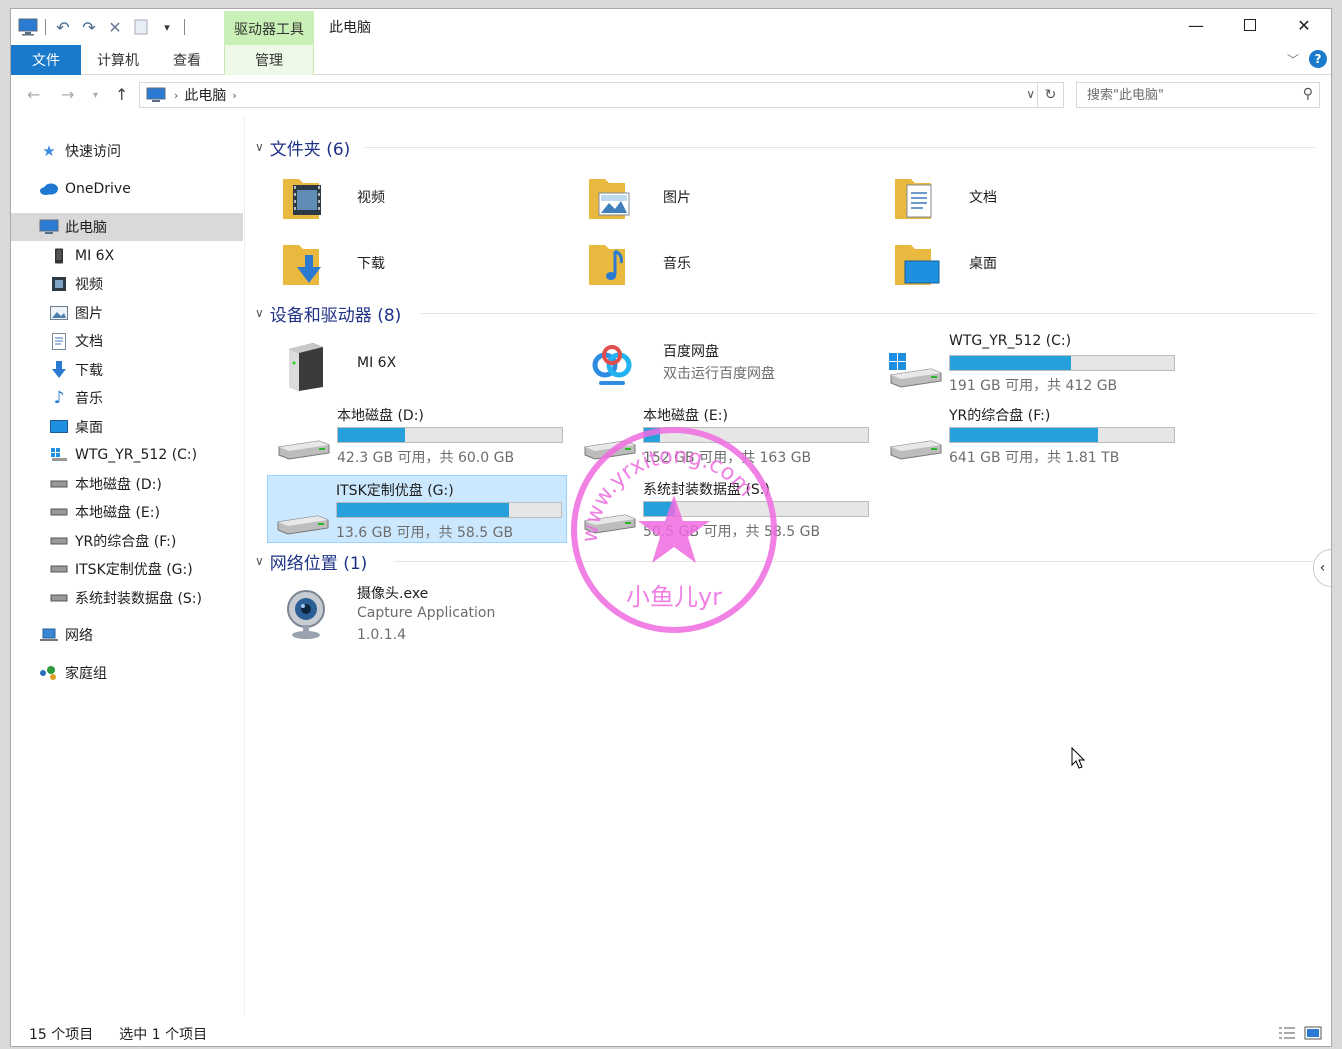 The width and height of the screenshot is (1342, 1049). What do you see at coordinates (1308, 94) in the screenshot?
I see `search-icon: ⚲` at bounding box center [1308, 94].